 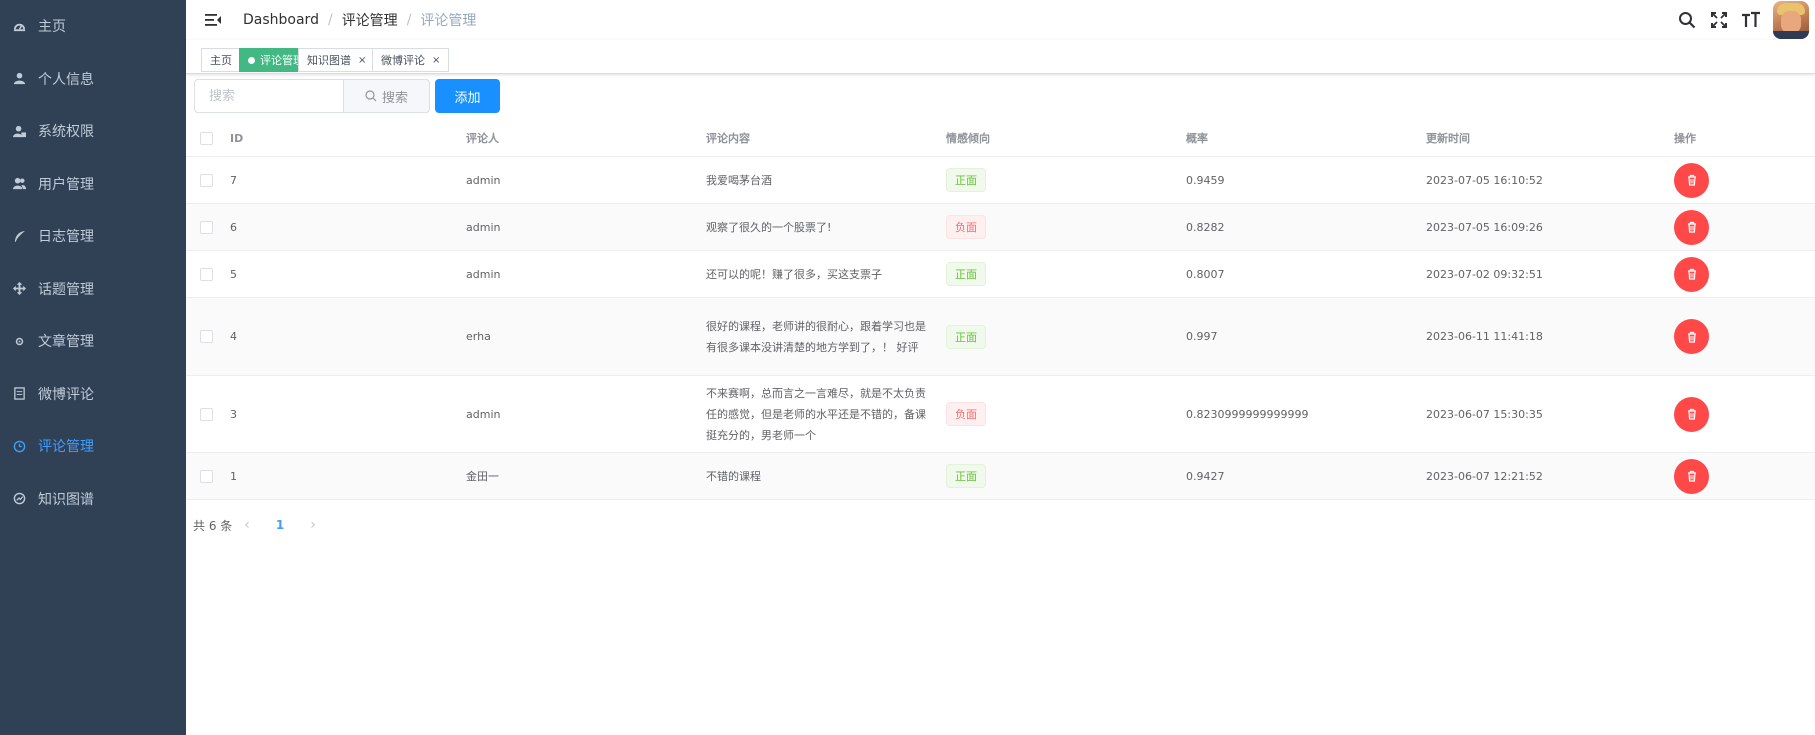 What do you see at coordinates (281, 20) in the screenshot?
I see `breadcrumb-item-dashboard: Dashboard` at bounding box center [281, 20].